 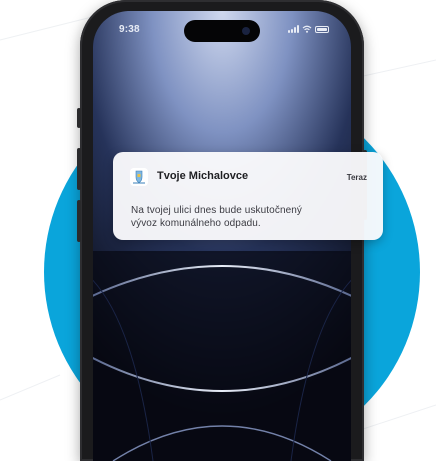 I want to click on battery-icon, so click(x=322, y=29).